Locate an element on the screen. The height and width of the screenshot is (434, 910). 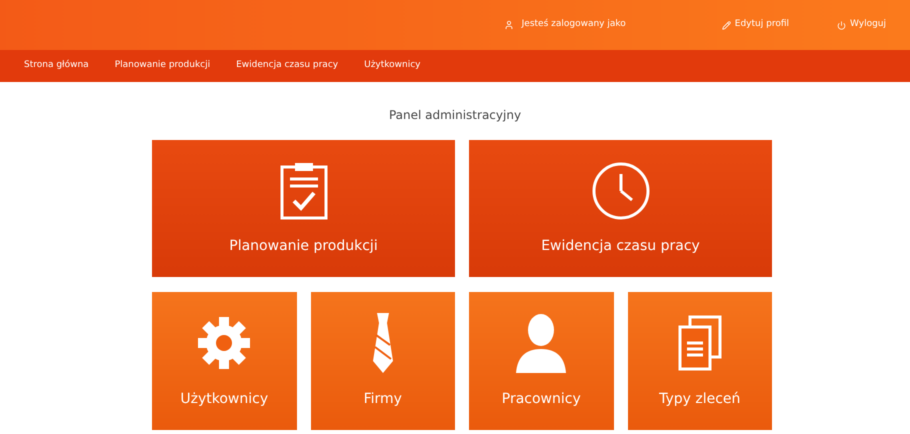
tile-button: Firmy is located at coordinates (382, 361).